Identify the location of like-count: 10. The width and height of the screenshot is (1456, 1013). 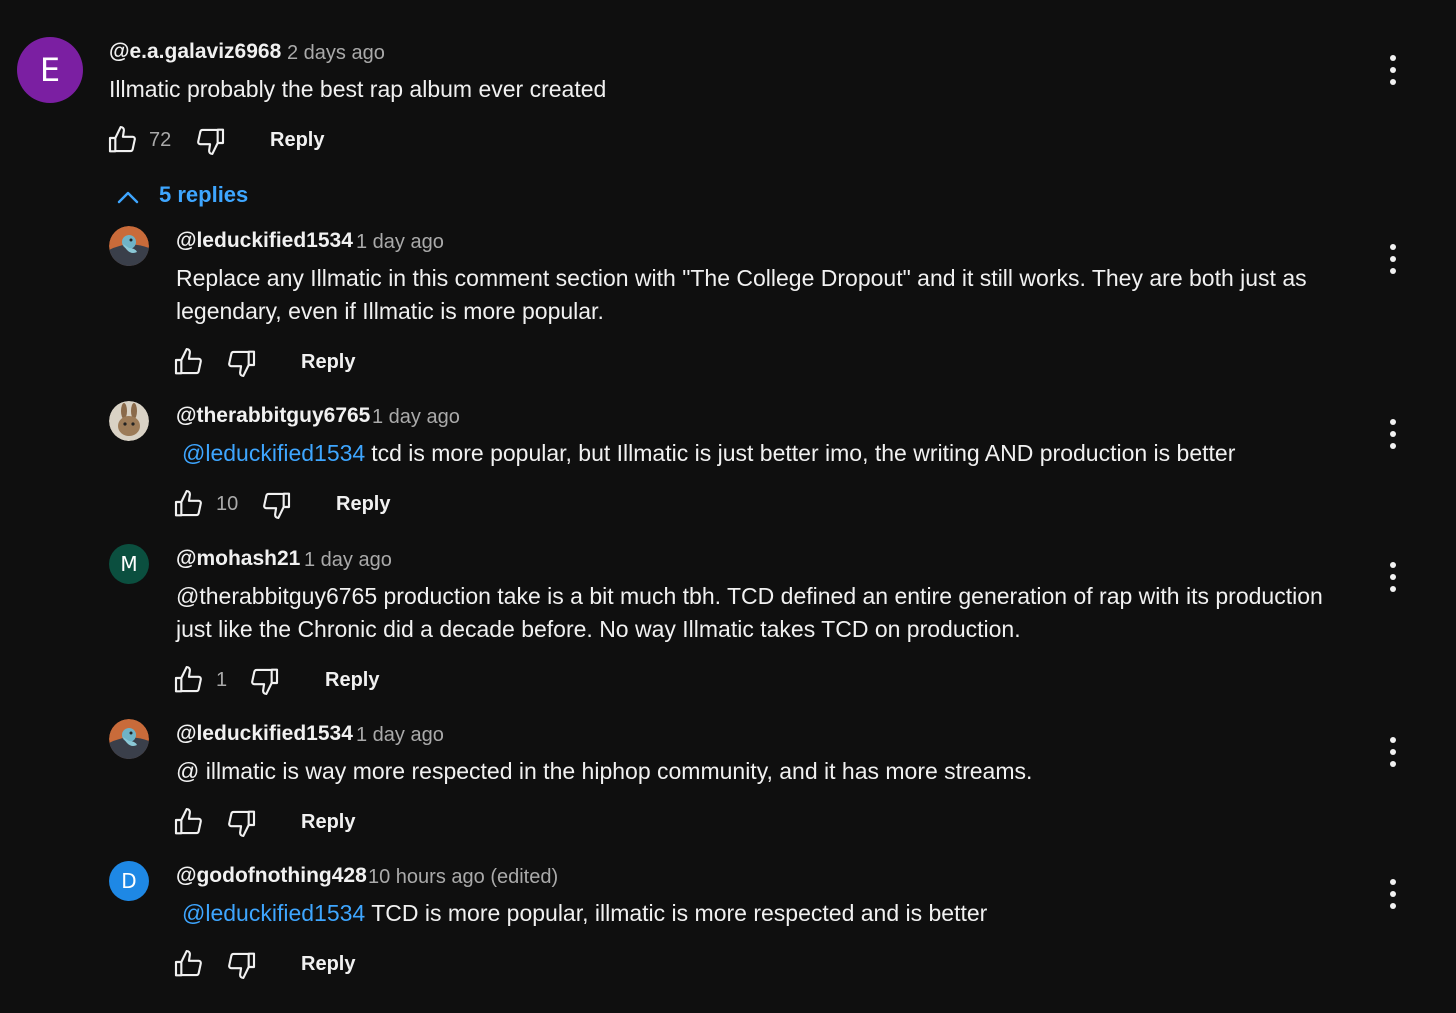
(227, 504).